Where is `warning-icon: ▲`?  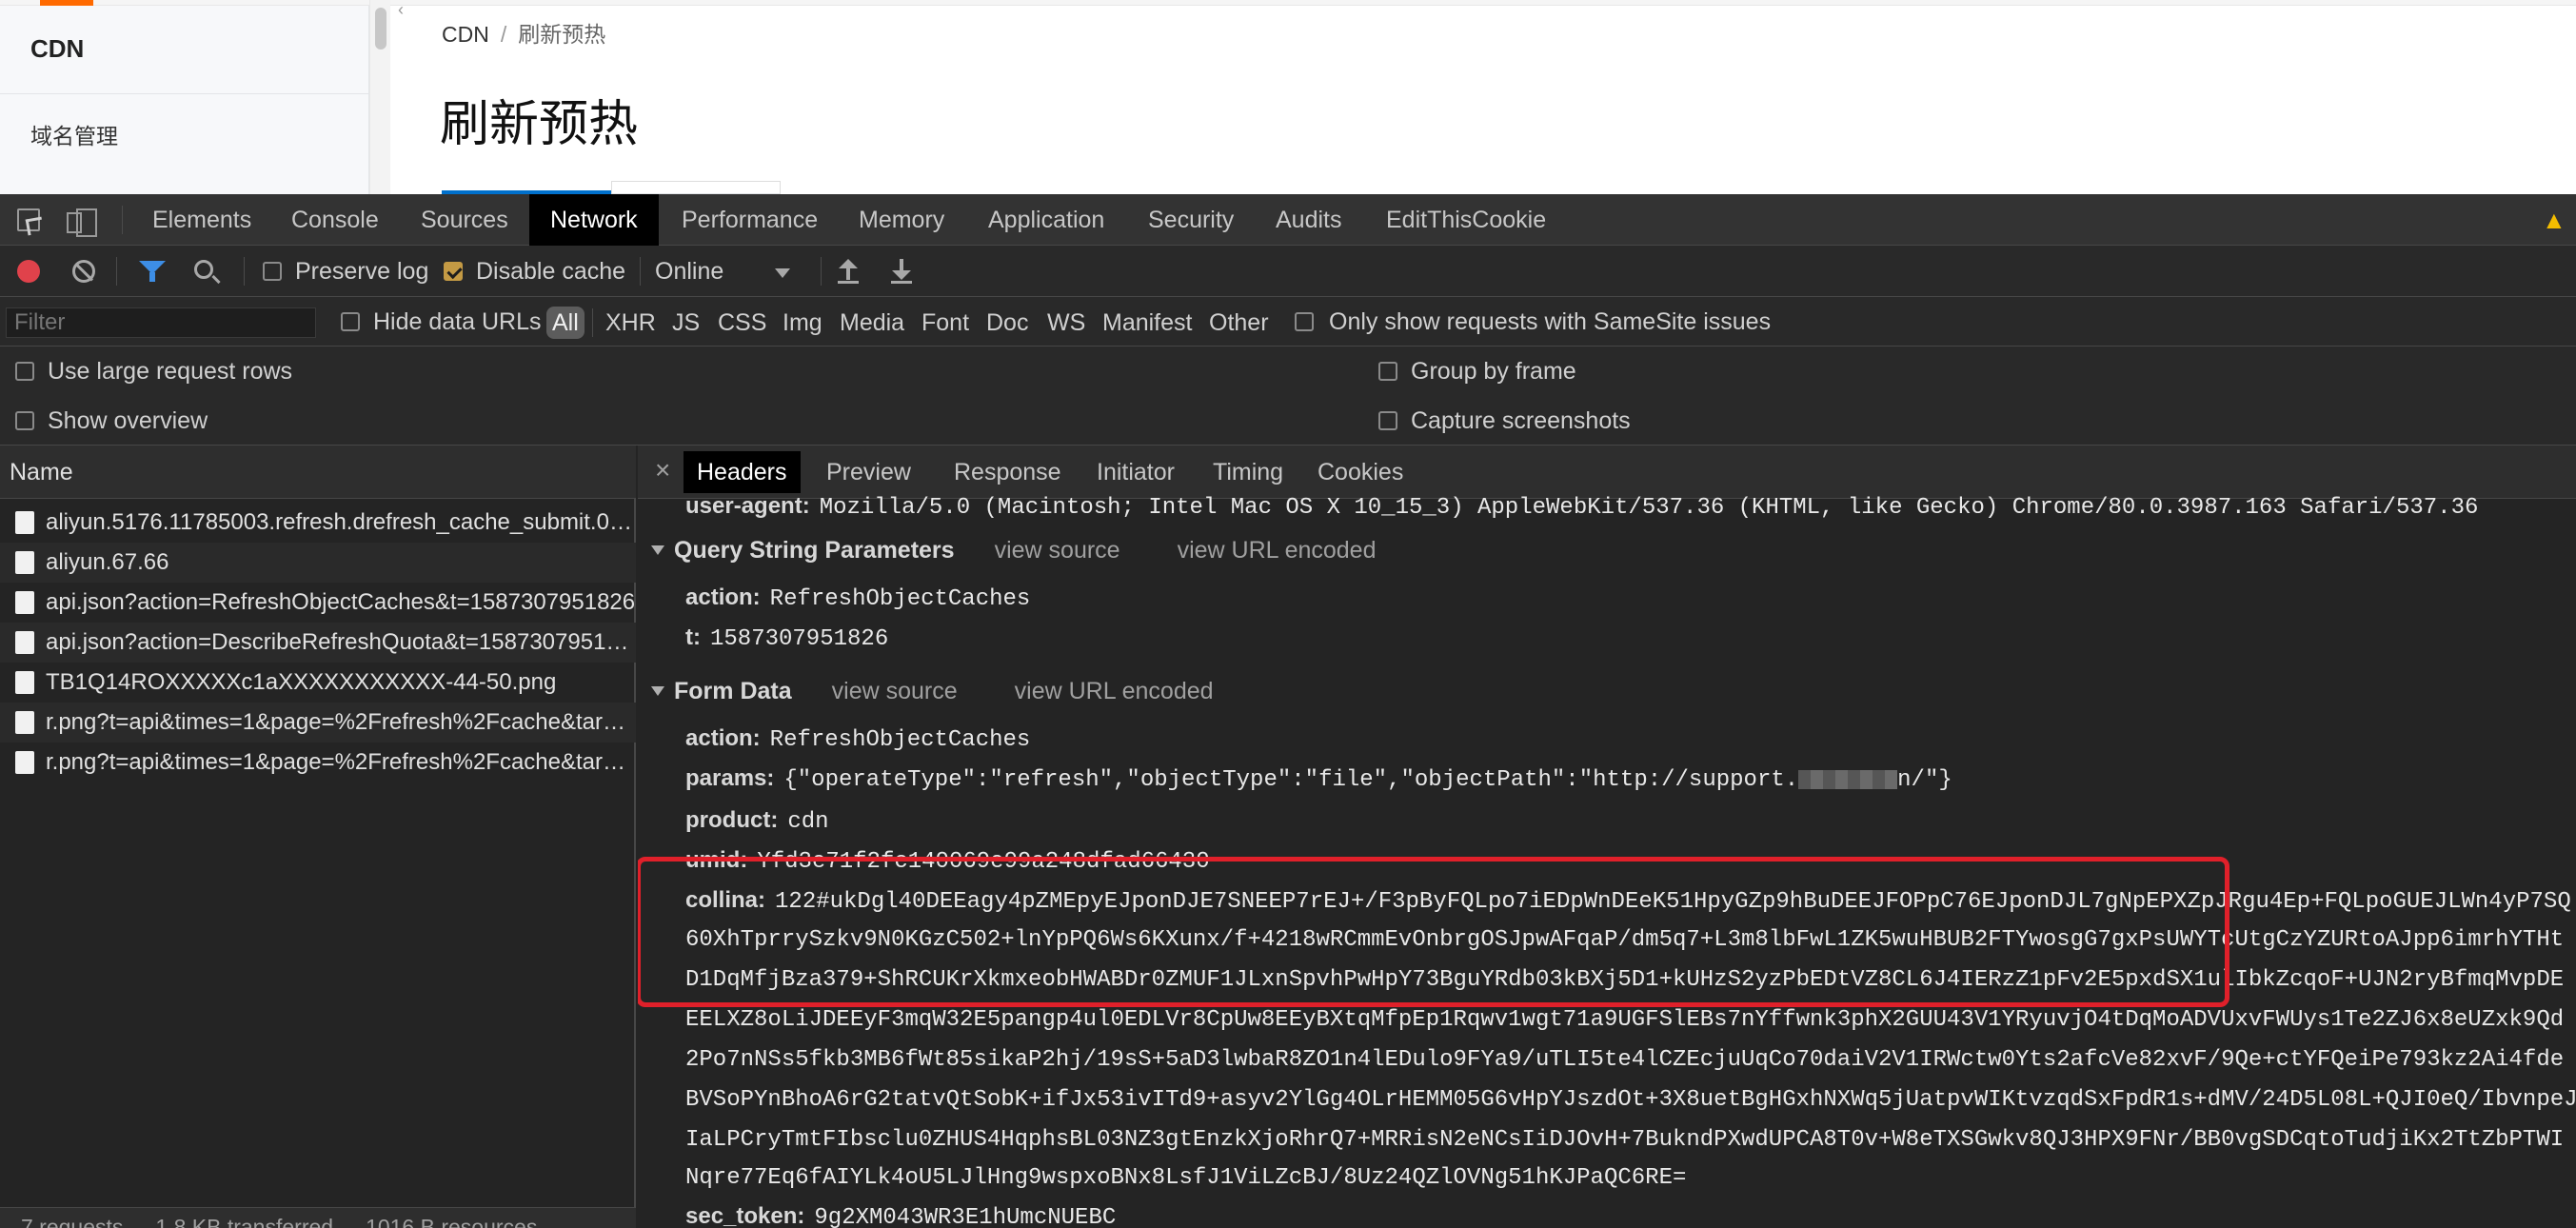
warning-icon: ▲ is located at coordinates (2554, 220).